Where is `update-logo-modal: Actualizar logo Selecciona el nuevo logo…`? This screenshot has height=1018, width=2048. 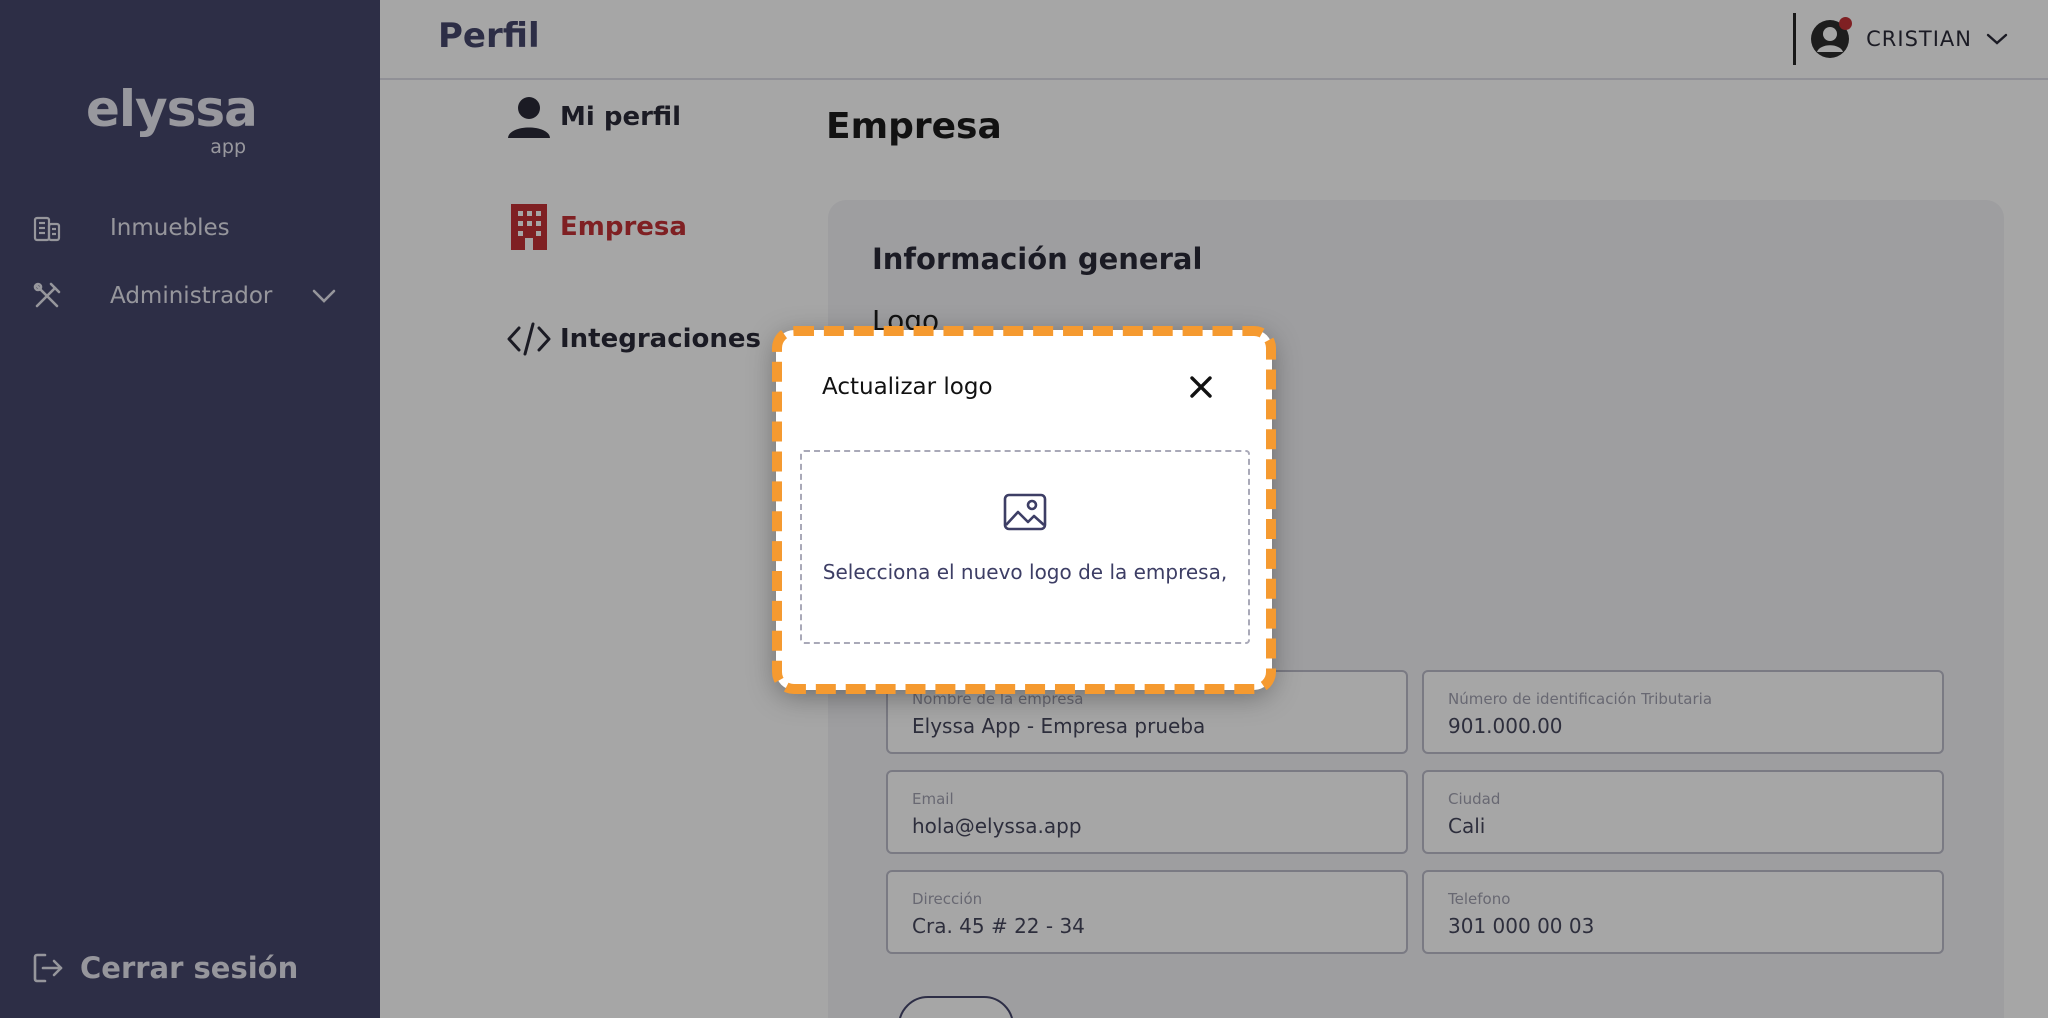 update-logo-modal: Actualizar logo Selecciona el nuevo logo… is located at coordinates (1024, 510).